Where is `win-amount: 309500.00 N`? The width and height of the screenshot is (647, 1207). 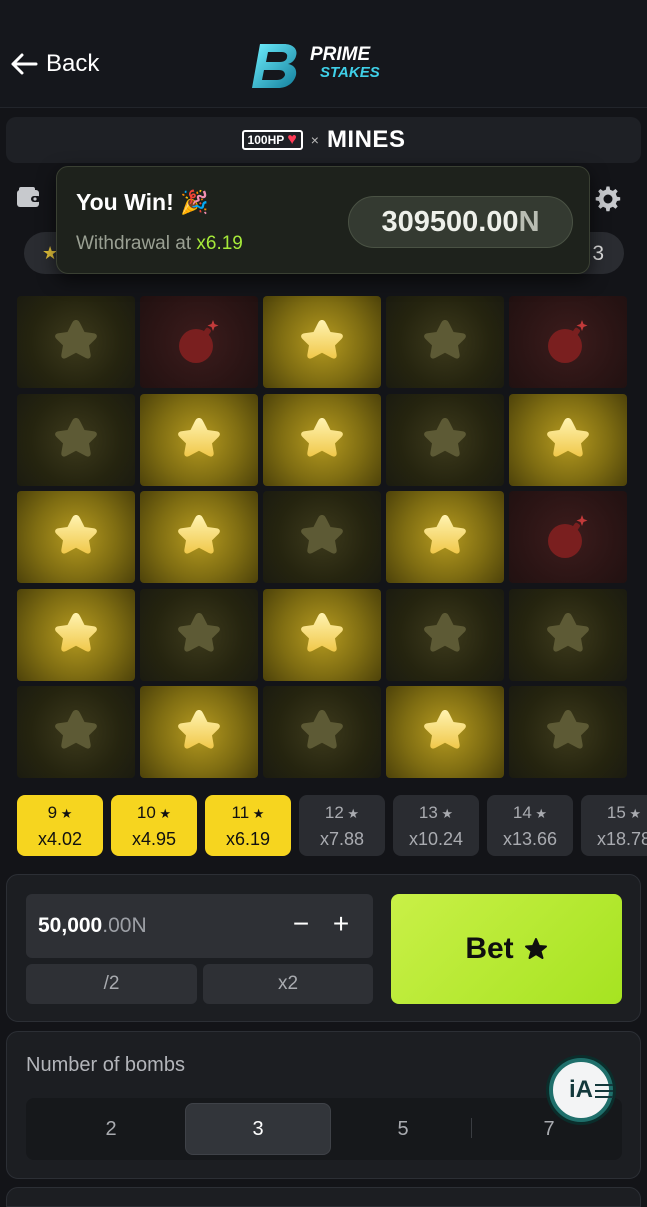
win-amount: 309500.00 N is located at coordinates (460, 222).